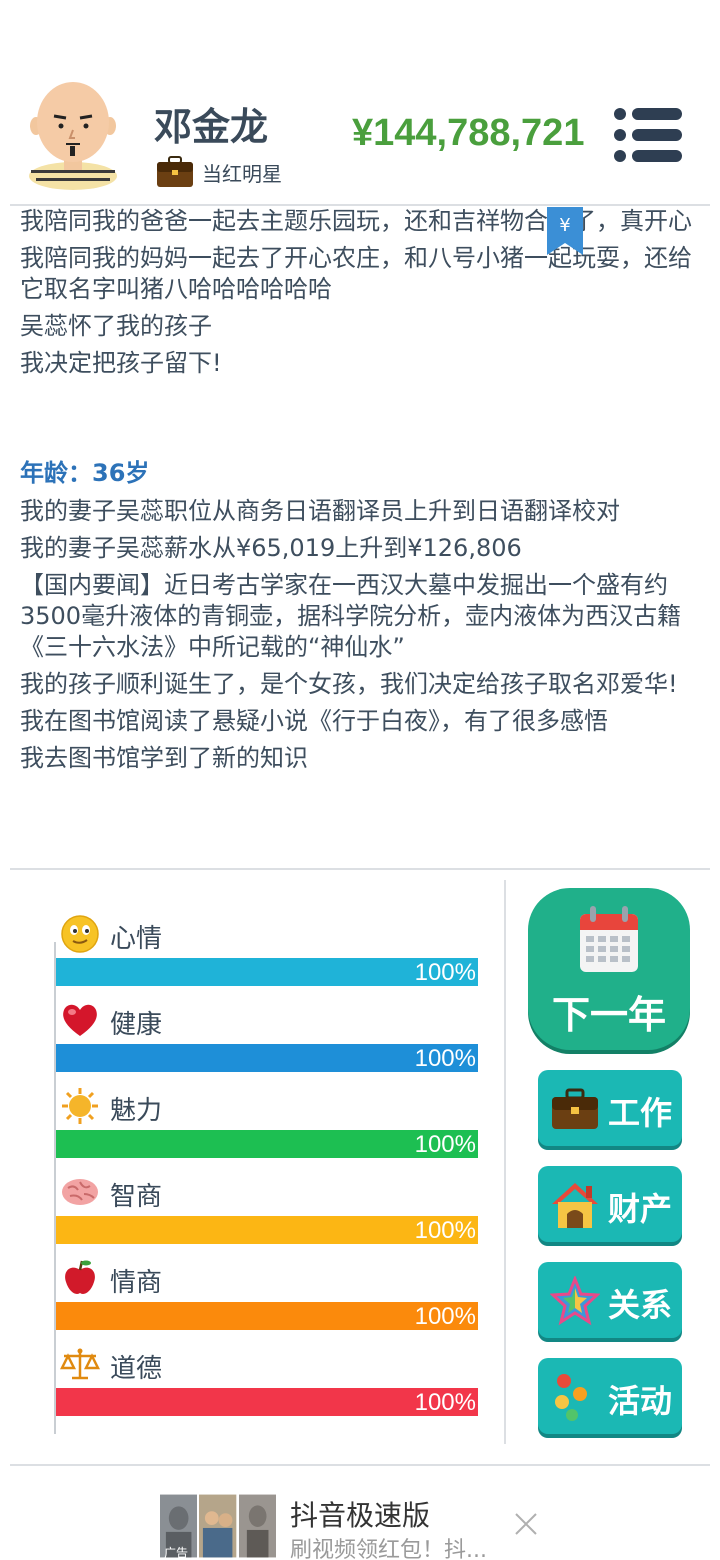 This screenshot has width=720, height=1560. I want to click on stat-name: 情商, so click(136, 1283).